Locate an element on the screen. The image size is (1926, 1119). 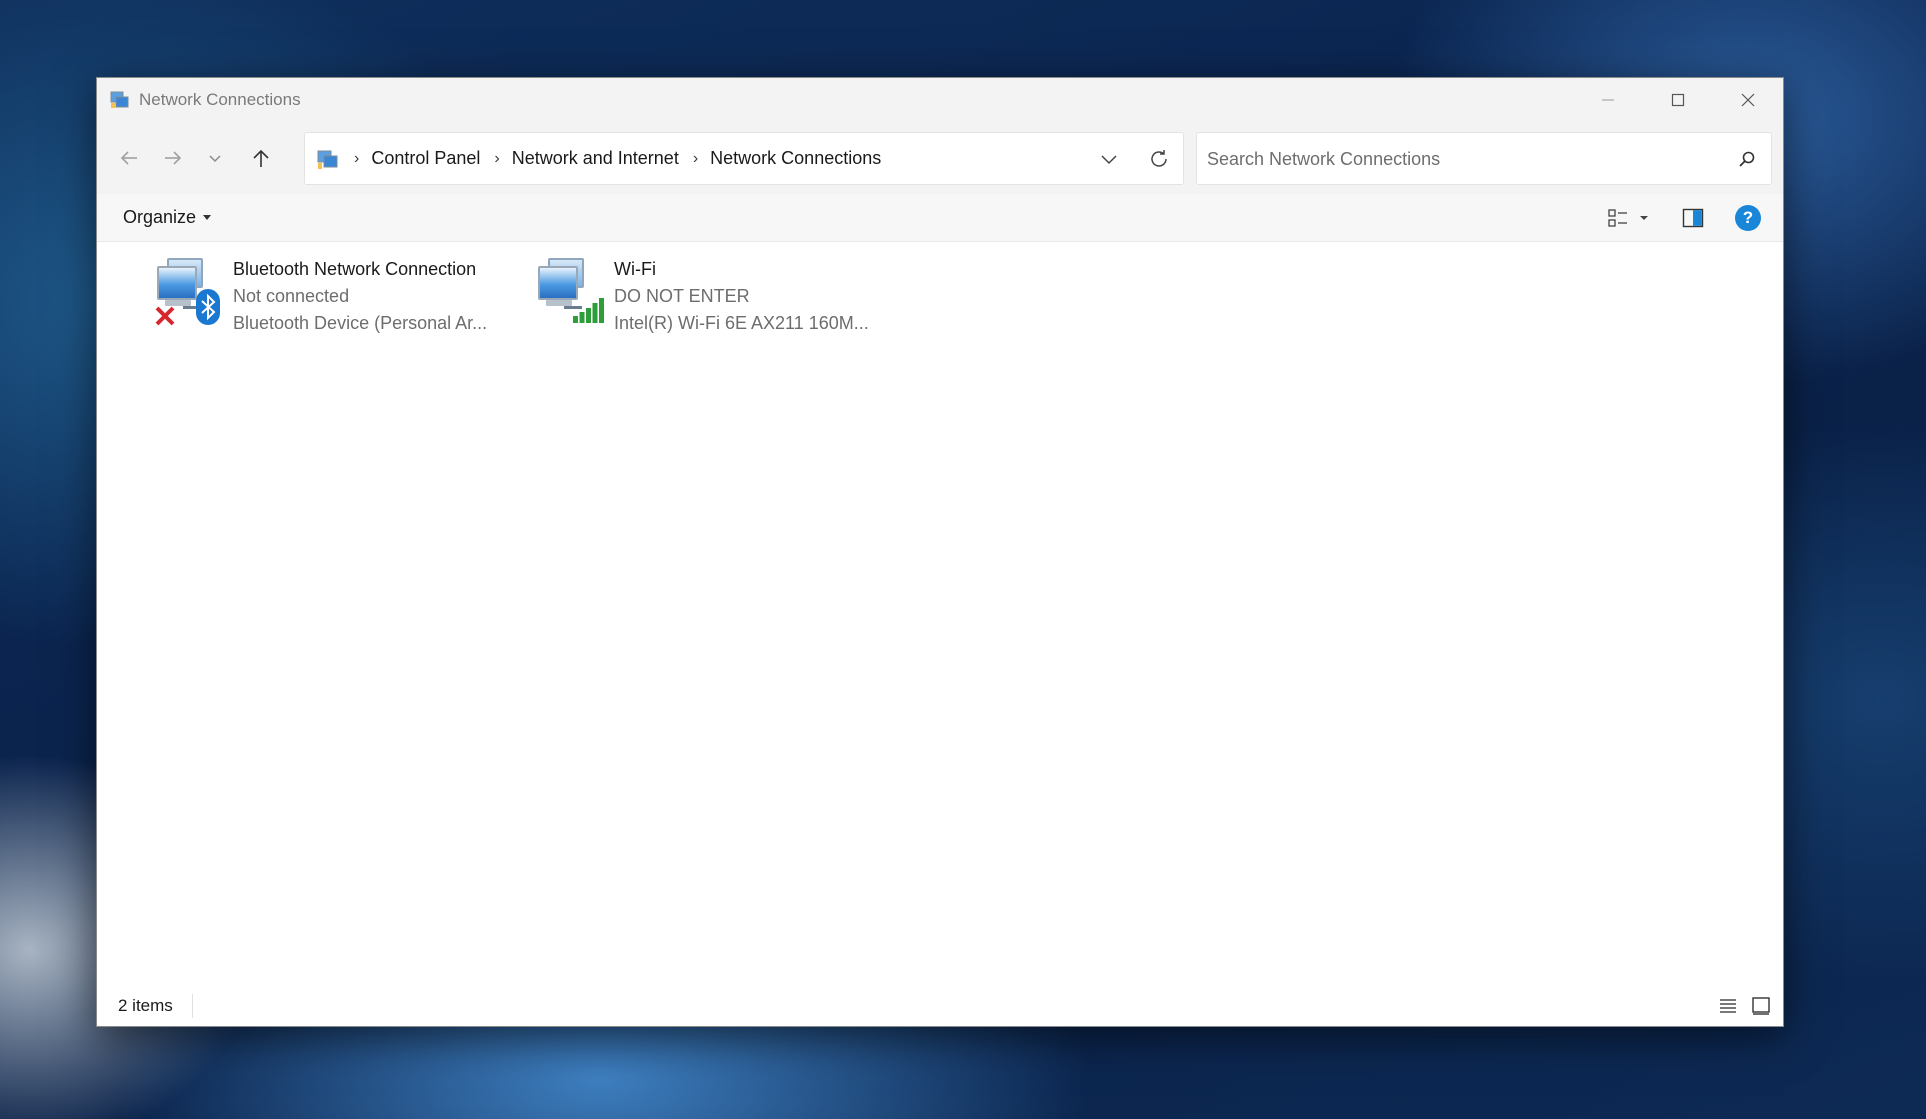
minimize-icon is located at coordinates (1608, 100).